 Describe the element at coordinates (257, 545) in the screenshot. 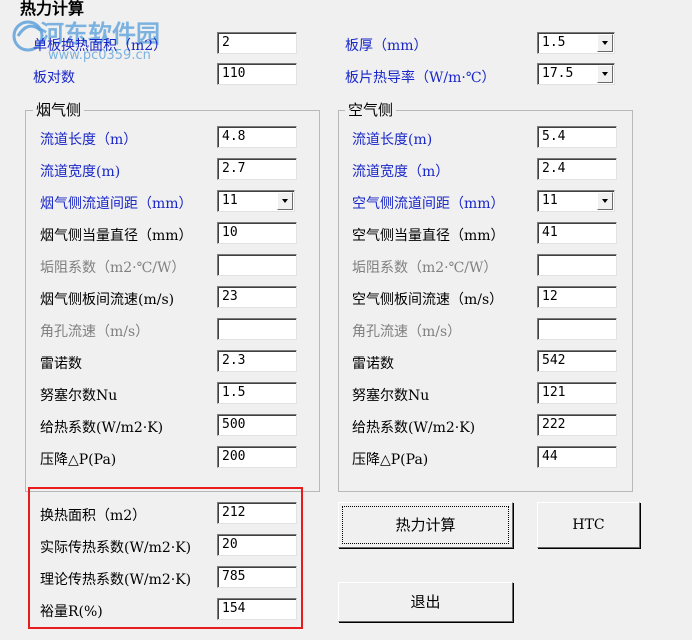

I see `result-field-1: 20` at that location.